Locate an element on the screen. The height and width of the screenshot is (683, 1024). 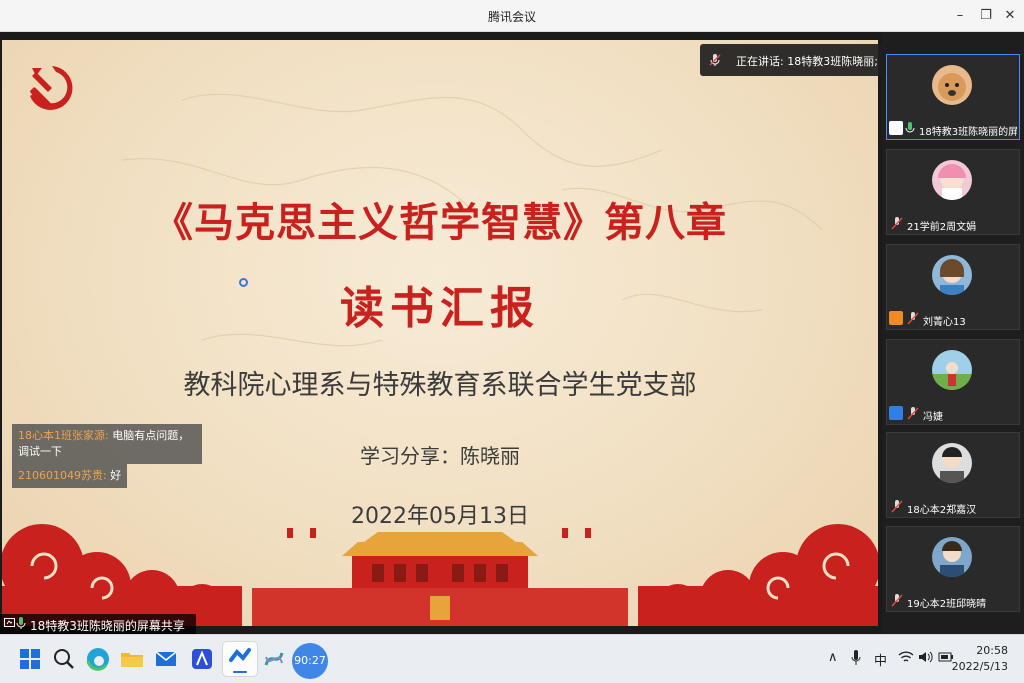
participant-name: 21学前2周文娟 is located at coordinates (942, 227).